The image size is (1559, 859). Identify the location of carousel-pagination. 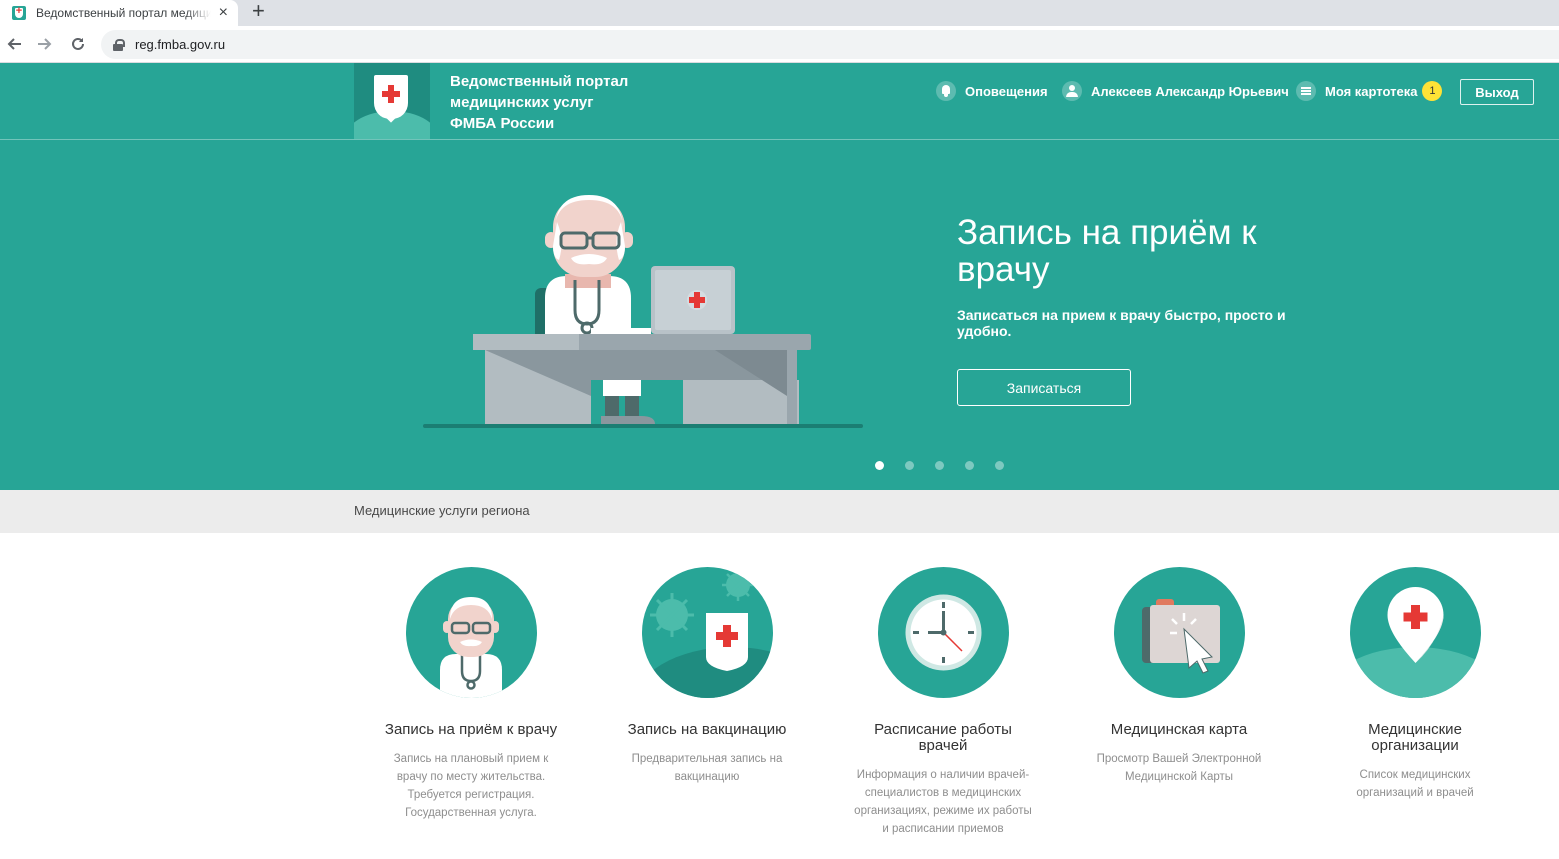
(950, 465).